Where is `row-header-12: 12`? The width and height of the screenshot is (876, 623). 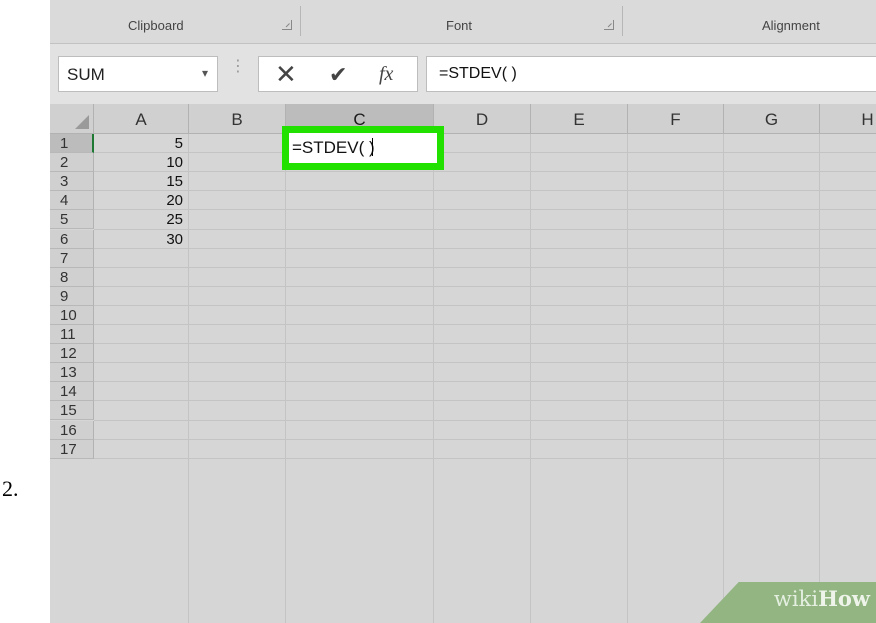 row-header-12: 12 is located at coordinates (72, 354).